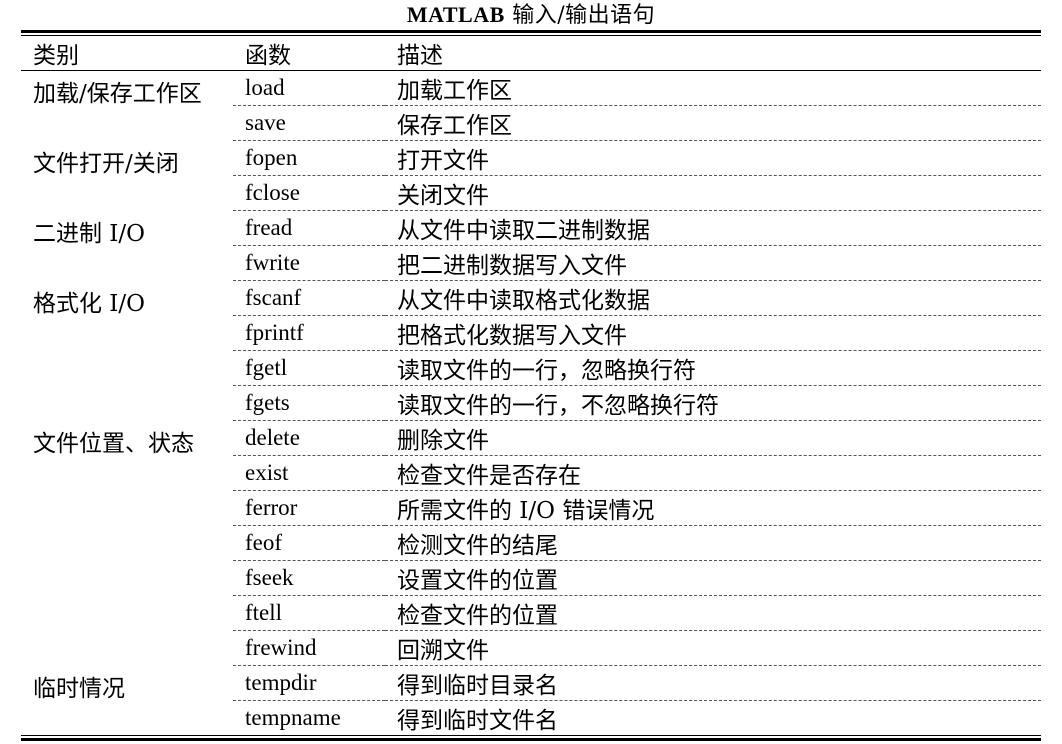 The image size is (1062, 744). I want to click on caption-bold-text: MATLAB, so click(455, 14).